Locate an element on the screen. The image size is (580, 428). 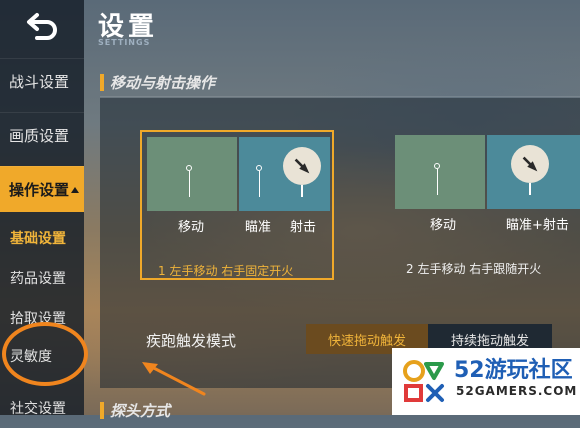
watermark: 52游玩社区 52GAMERS.COM is located at coordinates (486, 381).